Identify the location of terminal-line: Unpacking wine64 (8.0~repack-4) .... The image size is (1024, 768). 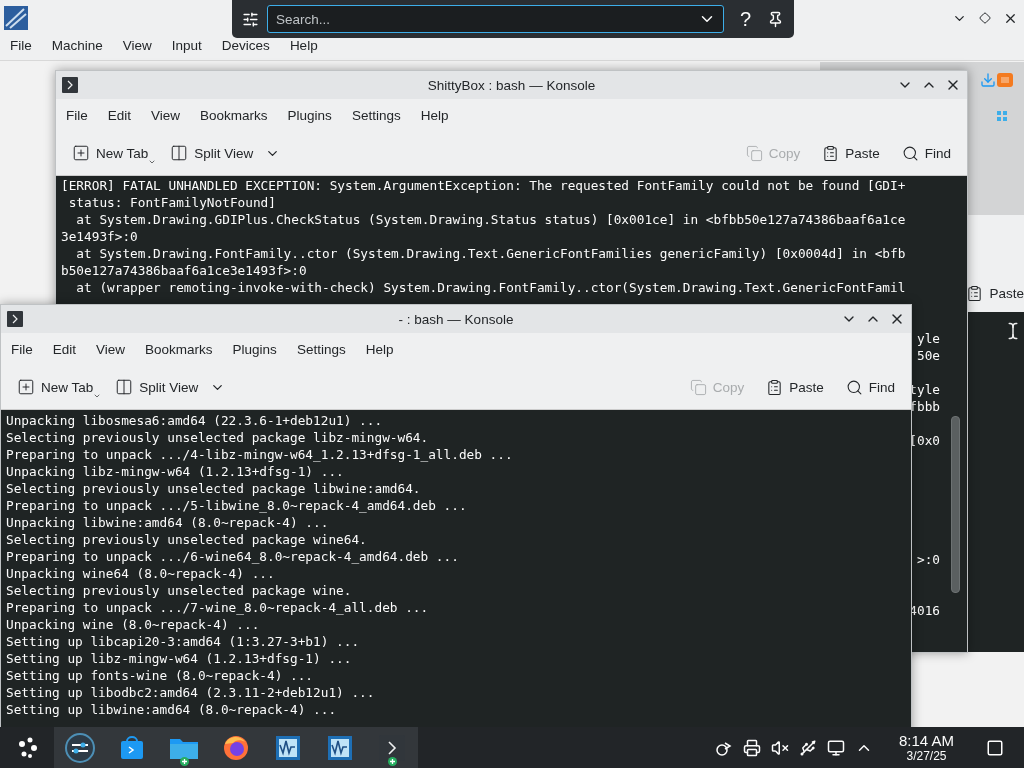
(140, 573).